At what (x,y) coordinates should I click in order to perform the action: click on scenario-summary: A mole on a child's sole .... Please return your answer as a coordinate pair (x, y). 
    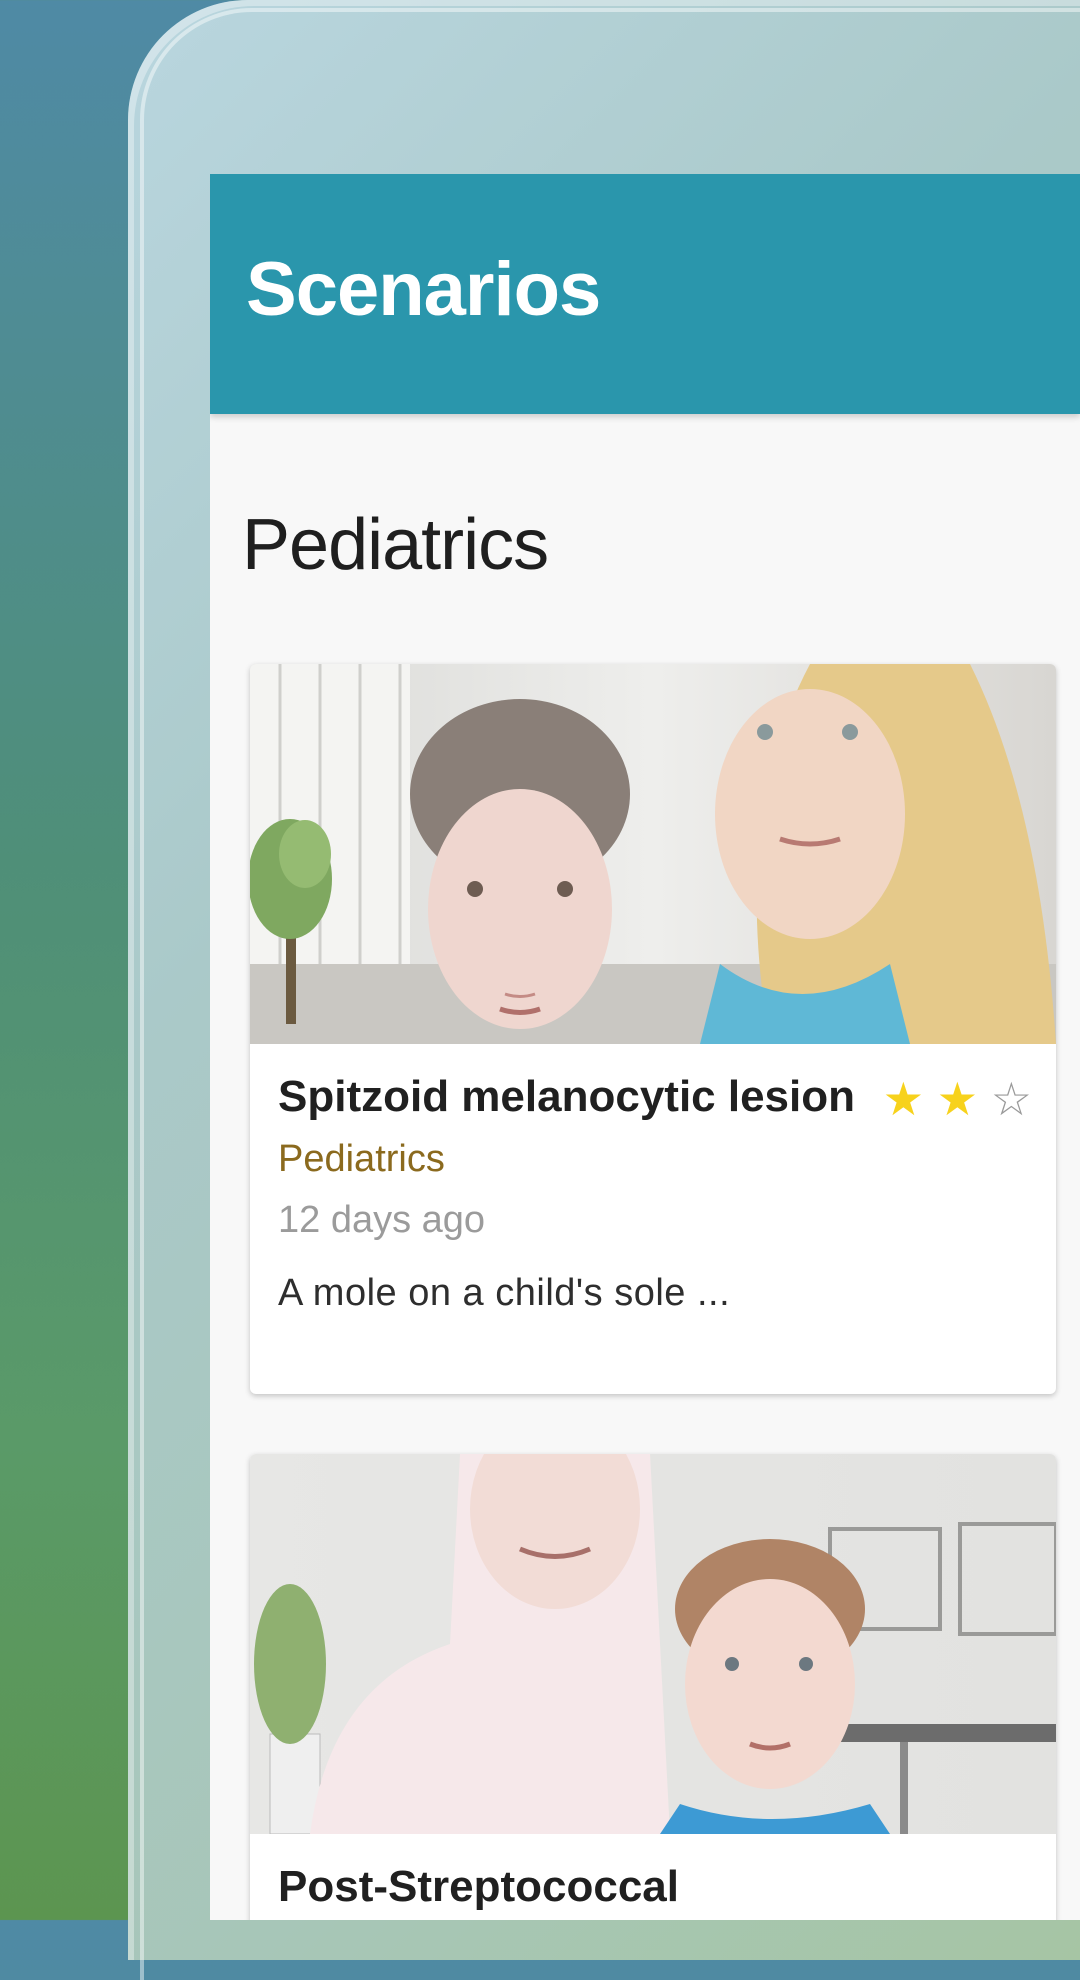
    Looking at the image, I should click on (504, 1293).